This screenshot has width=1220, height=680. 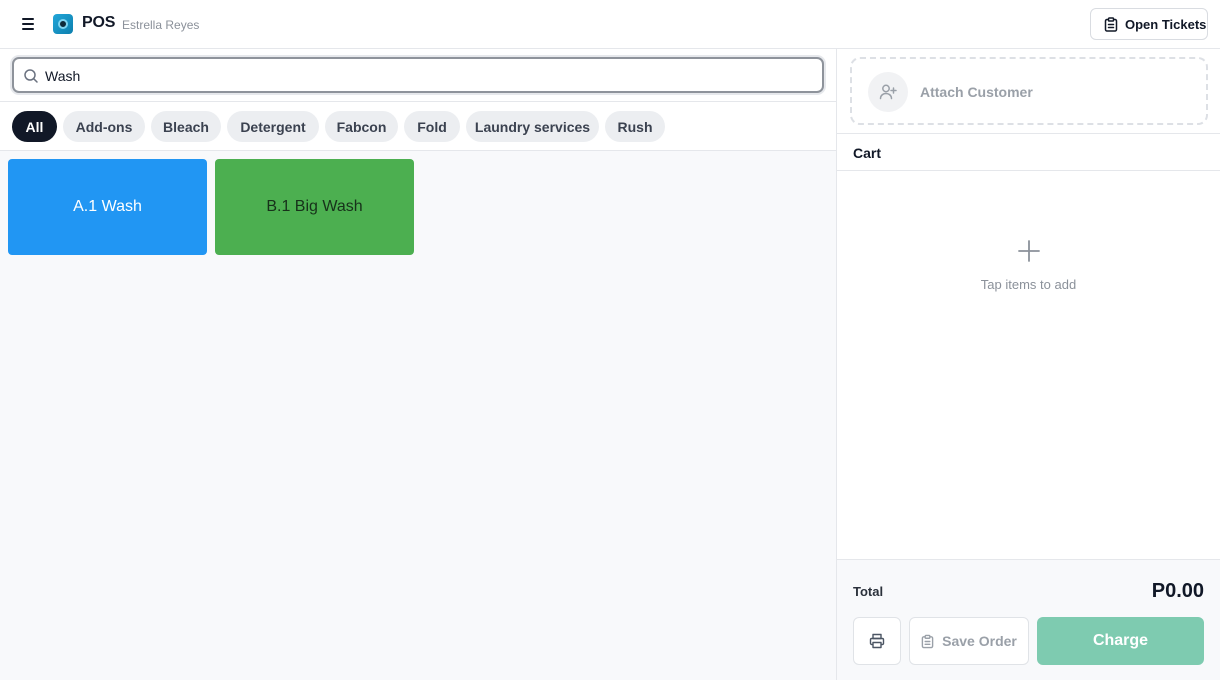 What do you see at coordinates (868, 591) in the screenshot?
I see `total-label: Total` at bounding box center [868, 591].